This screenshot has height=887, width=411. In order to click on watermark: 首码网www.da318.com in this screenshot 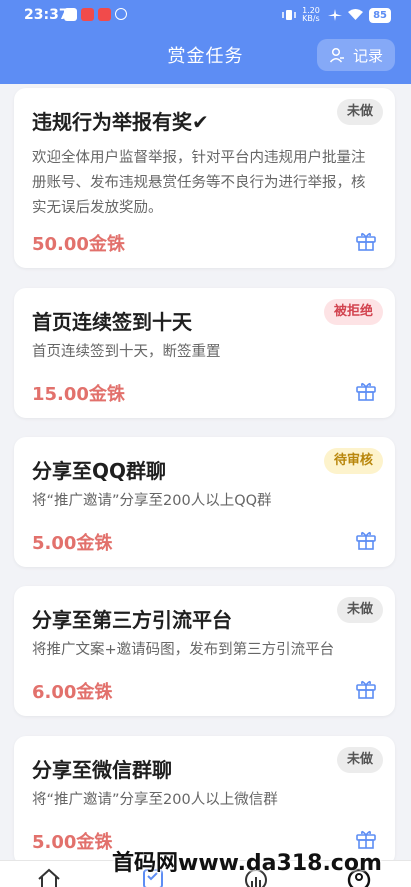, I will do `click(247, 863)`.